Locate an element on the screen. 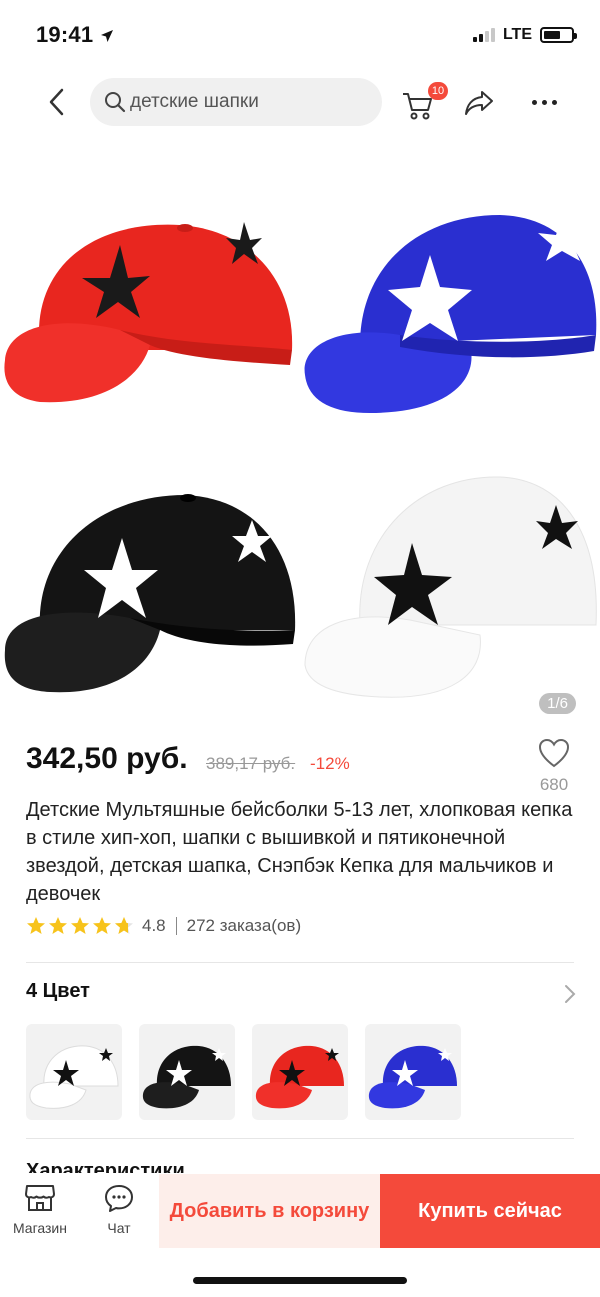 The image size is (600, 1297). chevron-left-icon is located at coordinates (56, 102).